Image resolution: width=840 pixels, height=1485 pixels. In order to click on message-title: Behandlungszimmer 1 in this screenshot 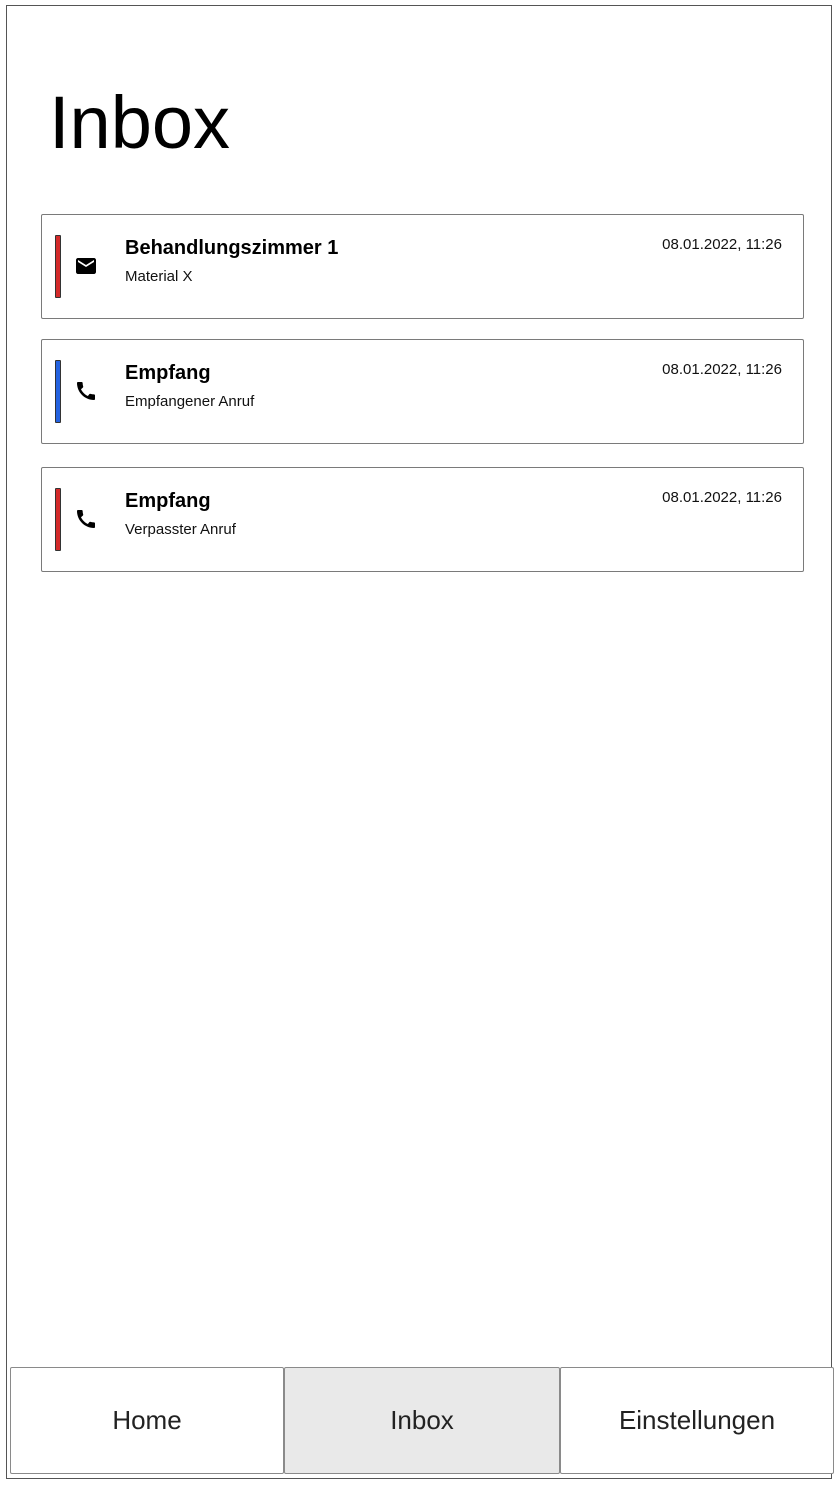, I will do `click(232, 248)`.